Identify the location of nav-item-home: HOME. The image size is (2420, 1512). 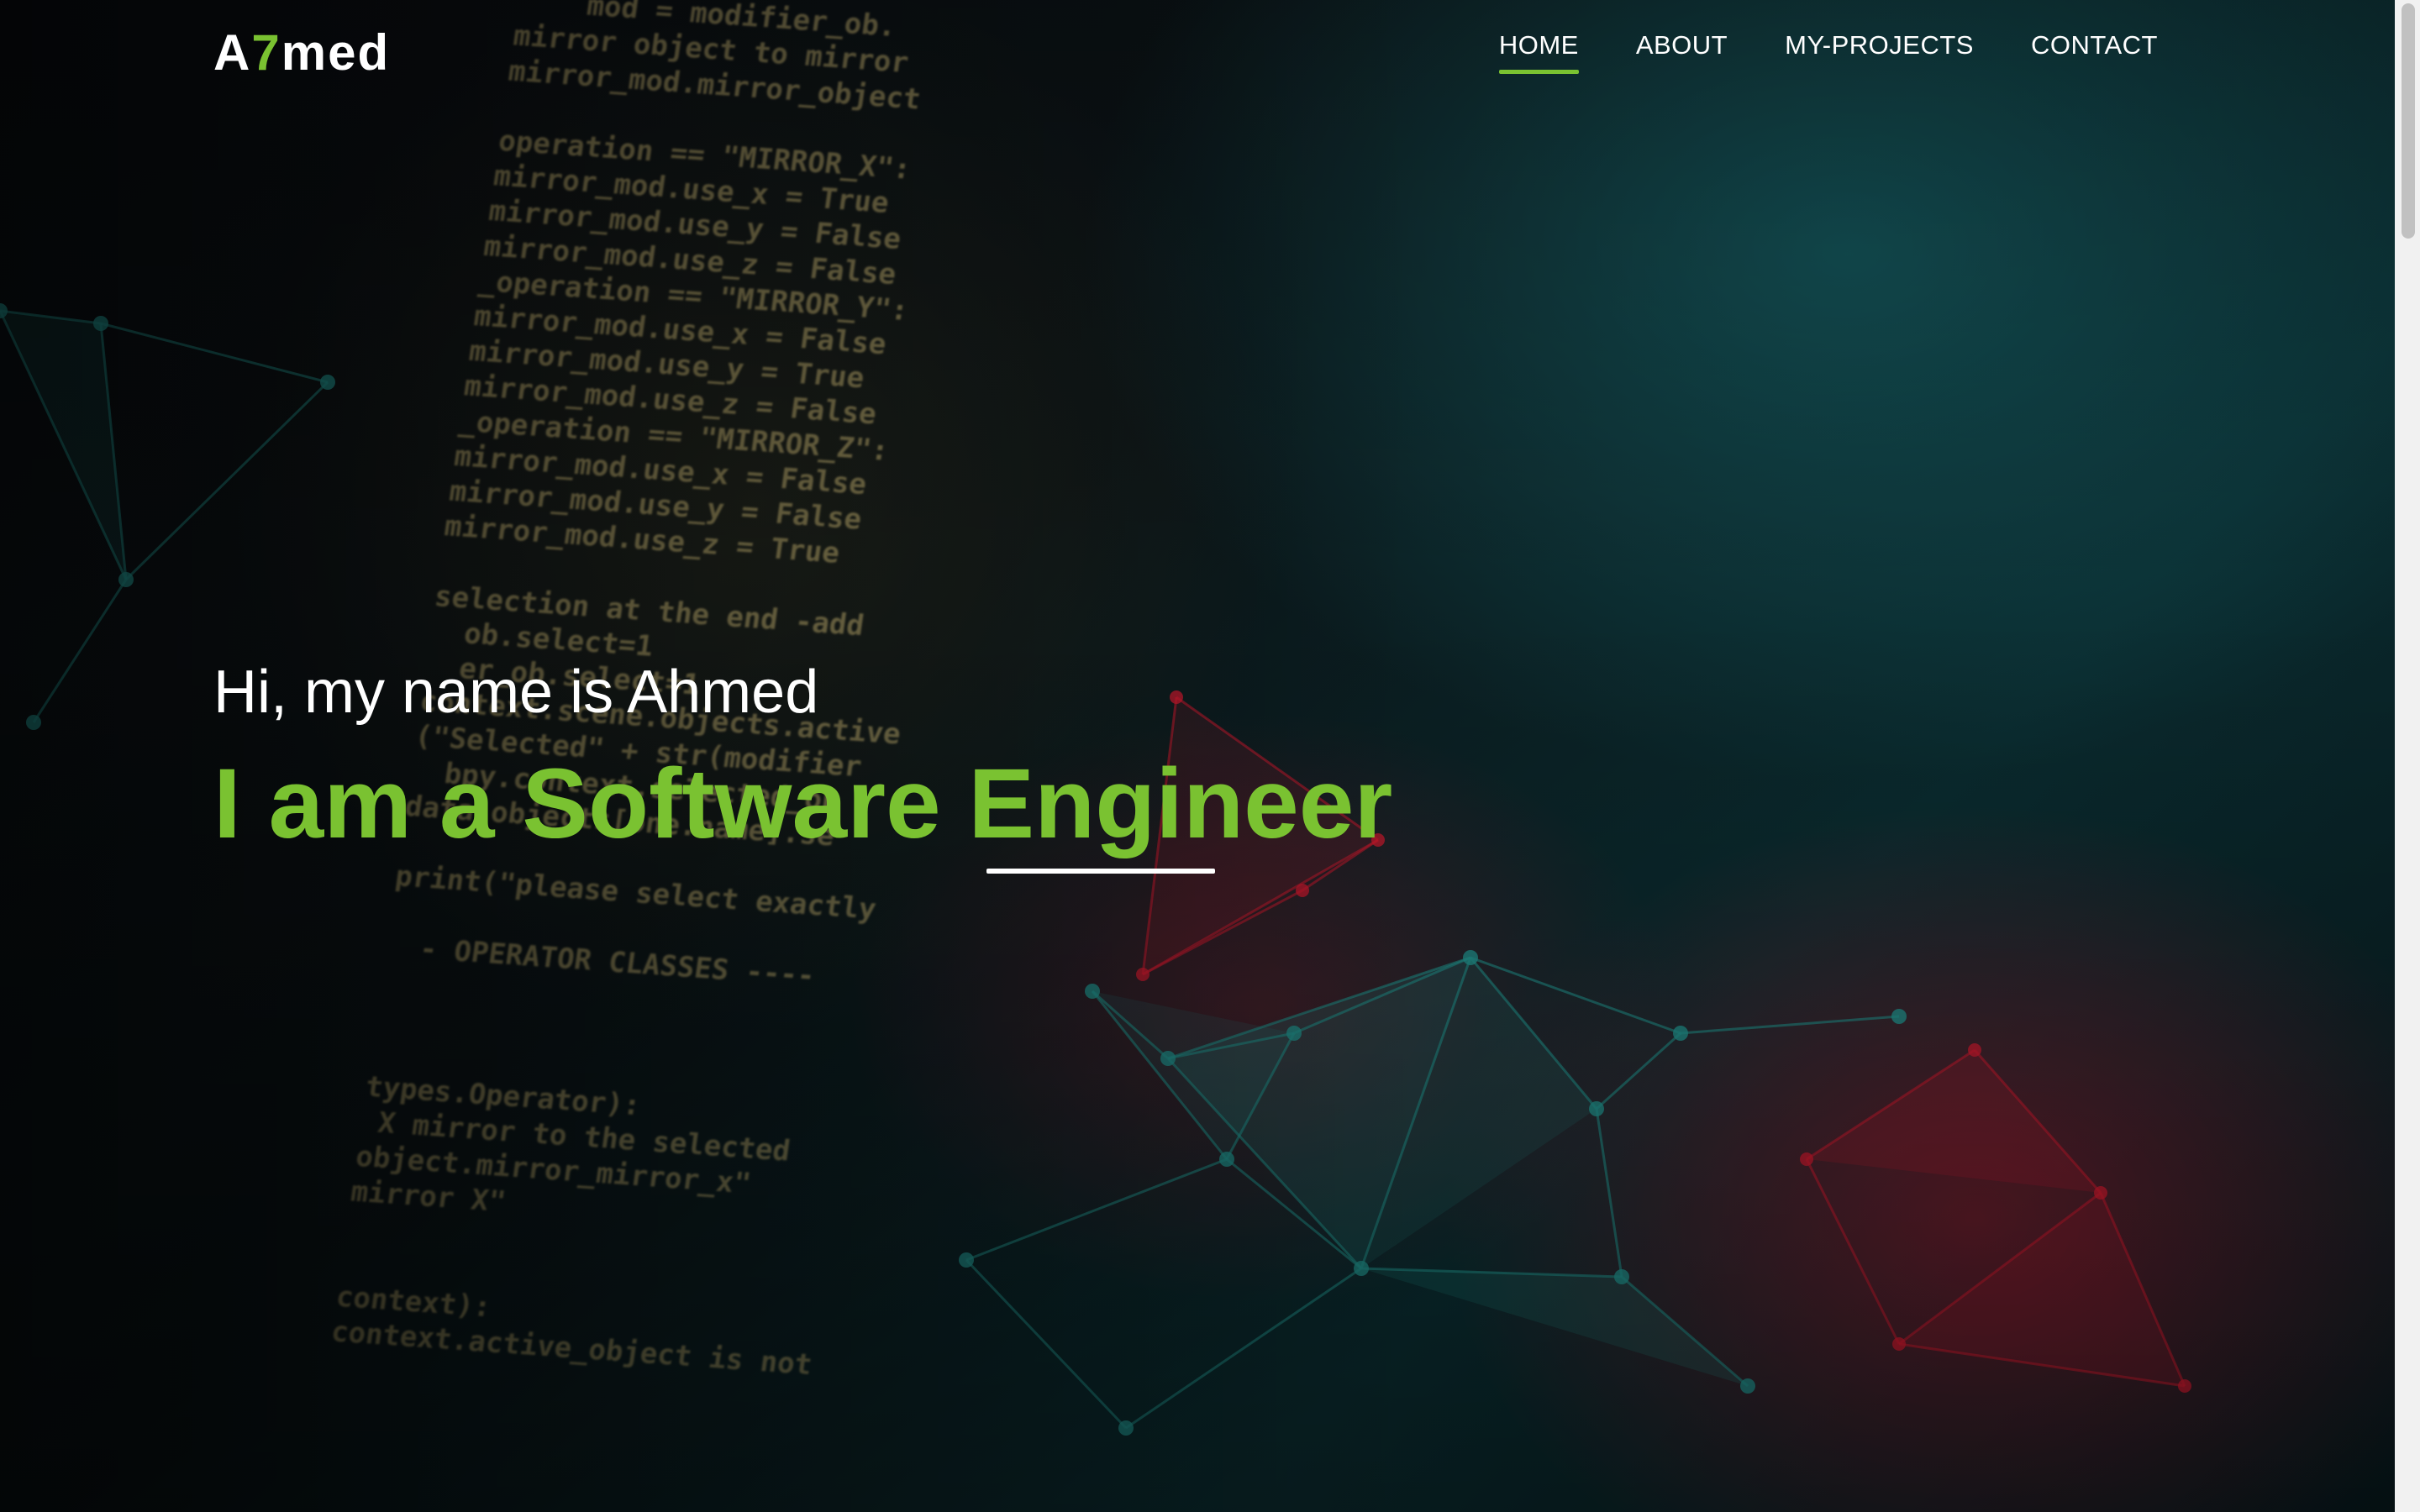
(1510, 52).